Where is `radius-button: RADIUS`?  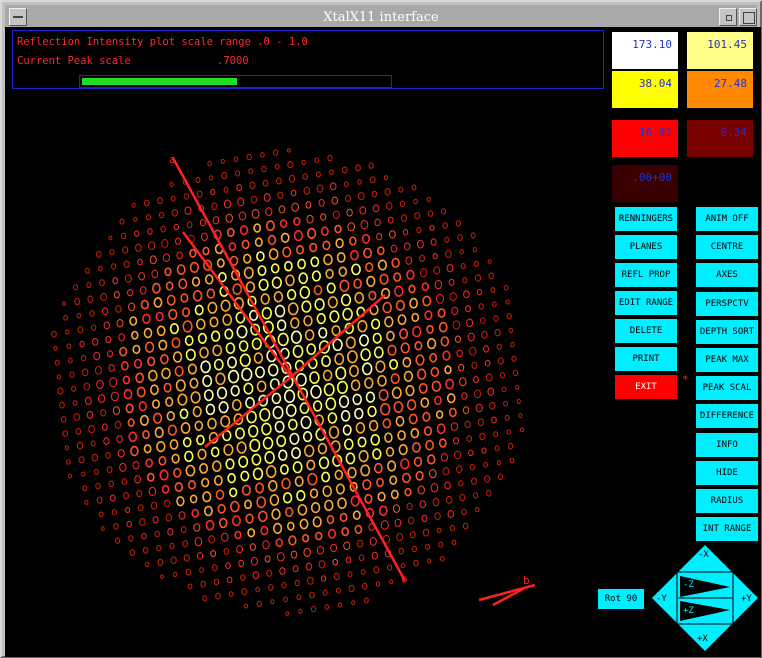 radius-button: RADIUS is located at coordinates (727, 501).